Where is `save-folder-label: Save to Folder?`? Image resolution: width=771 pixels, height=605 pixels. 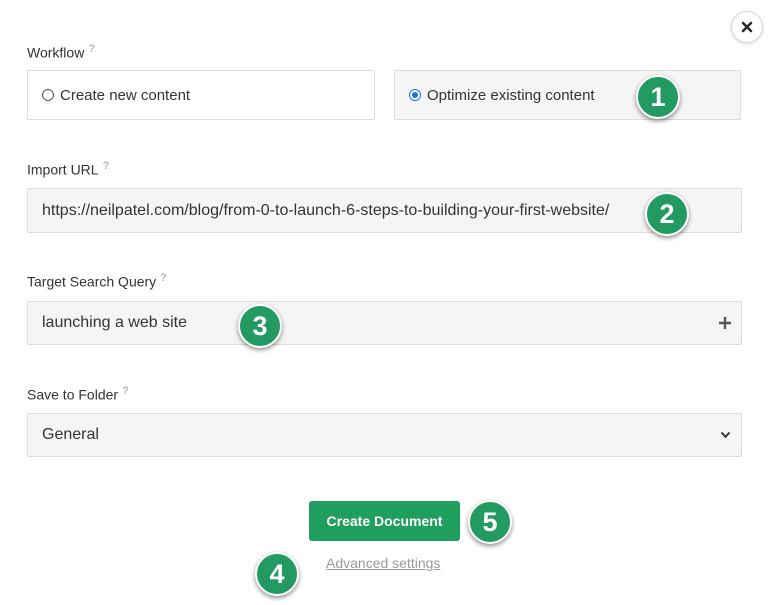 save-folder-label: Save to Folder? is located at coordinates (78, 394).